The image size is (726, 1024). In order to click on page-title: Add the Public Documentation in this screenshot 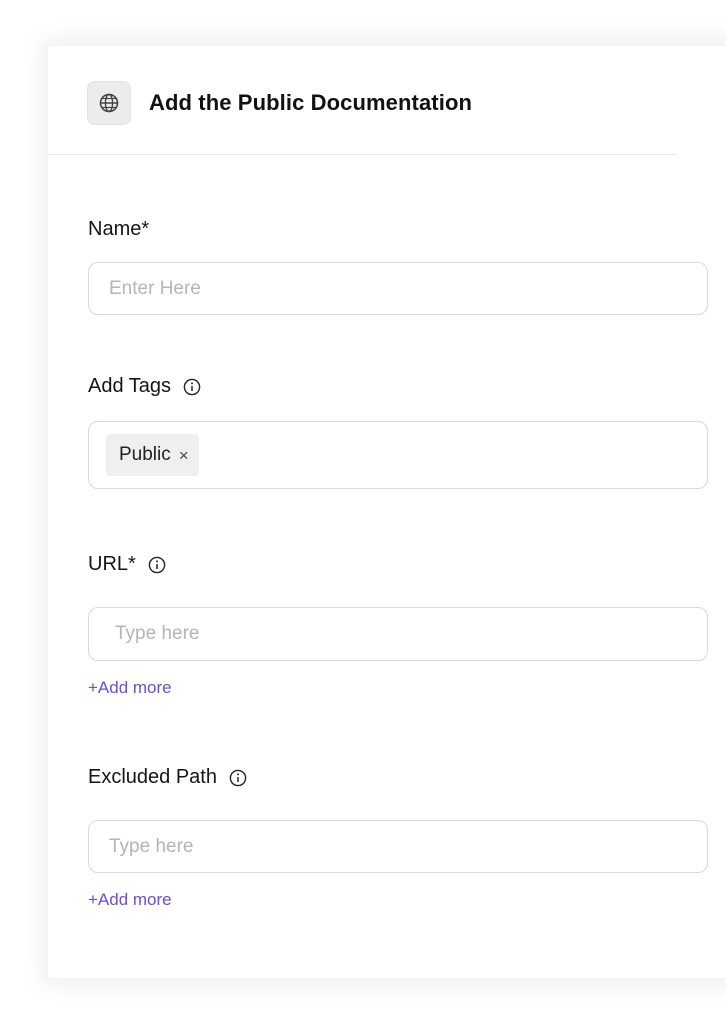, I will do `click(311, 102)`.